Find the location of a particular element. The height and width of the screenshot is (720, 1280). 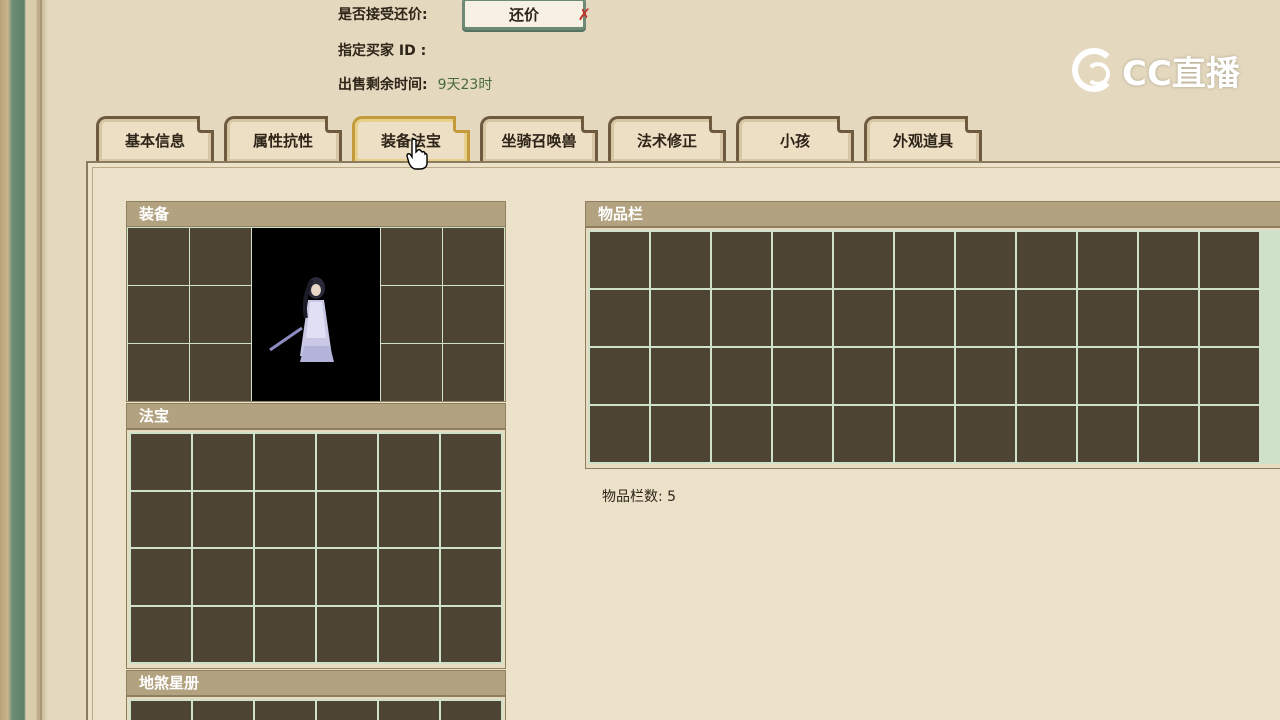

section-title: 装备 is located at coordinates (154, 214).